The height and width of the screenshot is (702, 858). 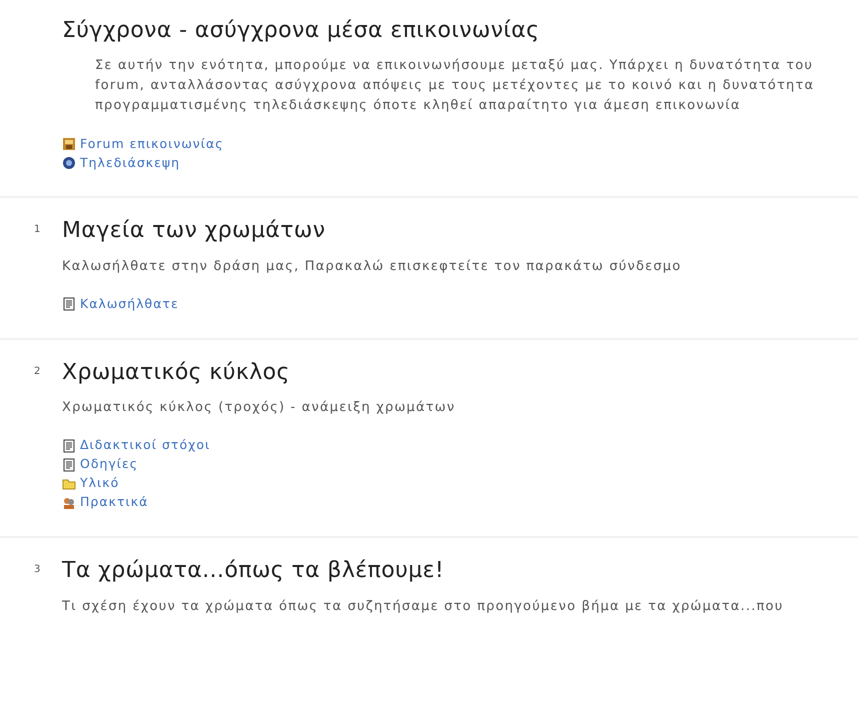 What do you see at coordinates (455, 86) in the screenshot?
I see `section-summary: Σε αυτήν την ενότητα, μπορούμε να επικοινωνήσουμε μεταξύ μας. Υπάρχει η δυνατότητα του forum, ανταλλάσοντας ασύγχρονα απόψεις με τους μετέχοντες με το κοινό και η δυνατότητα προγραμματισμένης τηλεδιάσκεψης όποτε κληθεί απαραίτητο για άμεση επικονωνία` at bounding box center [455, 86].